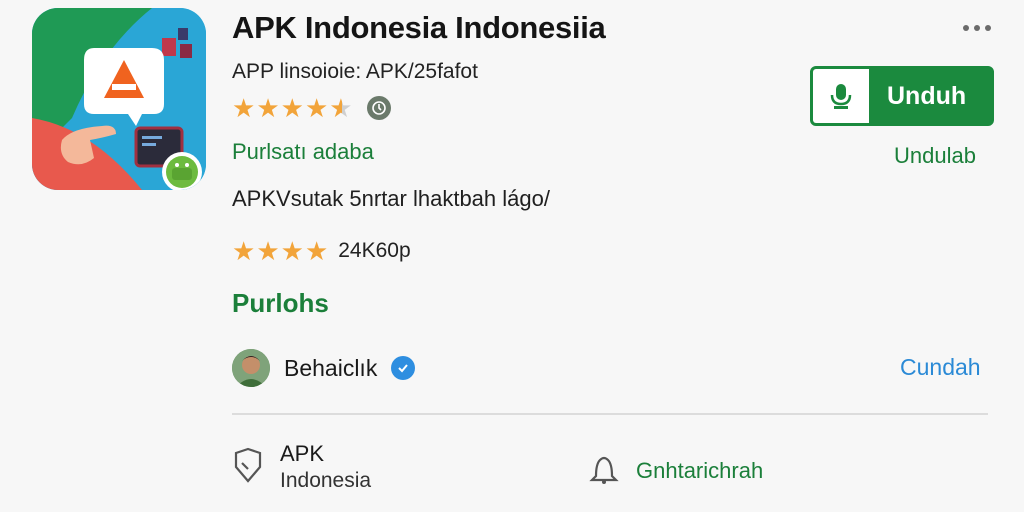 The width and height of the screenshot is (1024, 512). Describe the element at coordinates (355, 71) in the screenshot. I see `app-subtitle: APP linsoioie: APK/25fafot` at that location.